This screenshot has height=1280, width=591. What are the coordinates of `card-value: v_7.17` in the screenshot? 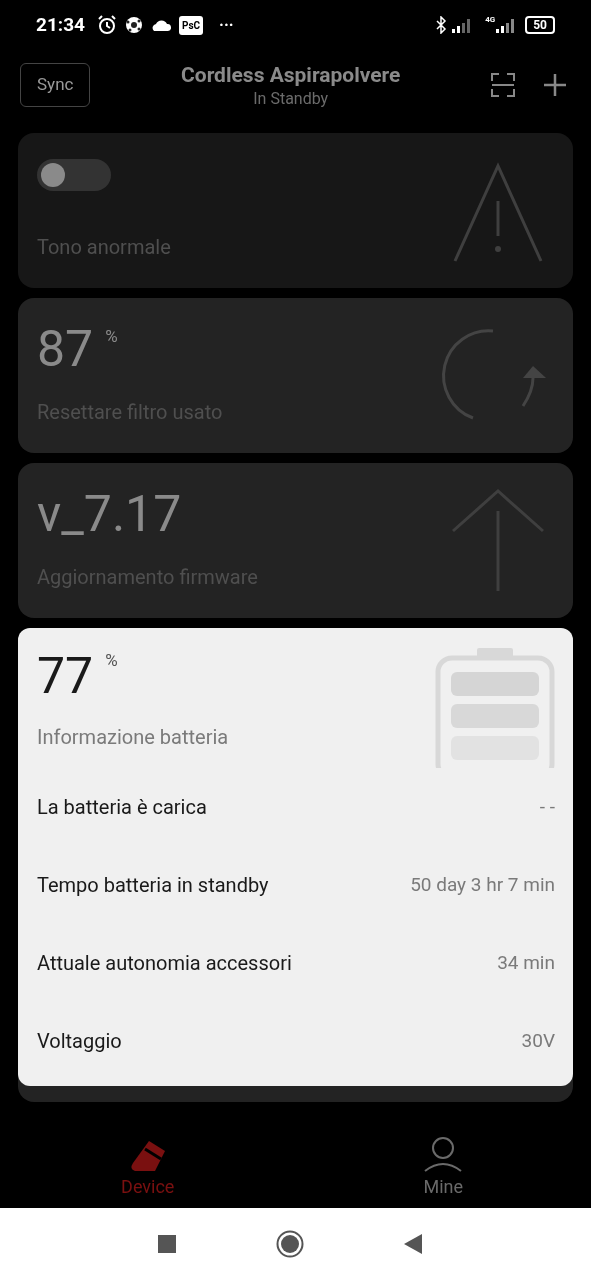 It's located at (109, 514).